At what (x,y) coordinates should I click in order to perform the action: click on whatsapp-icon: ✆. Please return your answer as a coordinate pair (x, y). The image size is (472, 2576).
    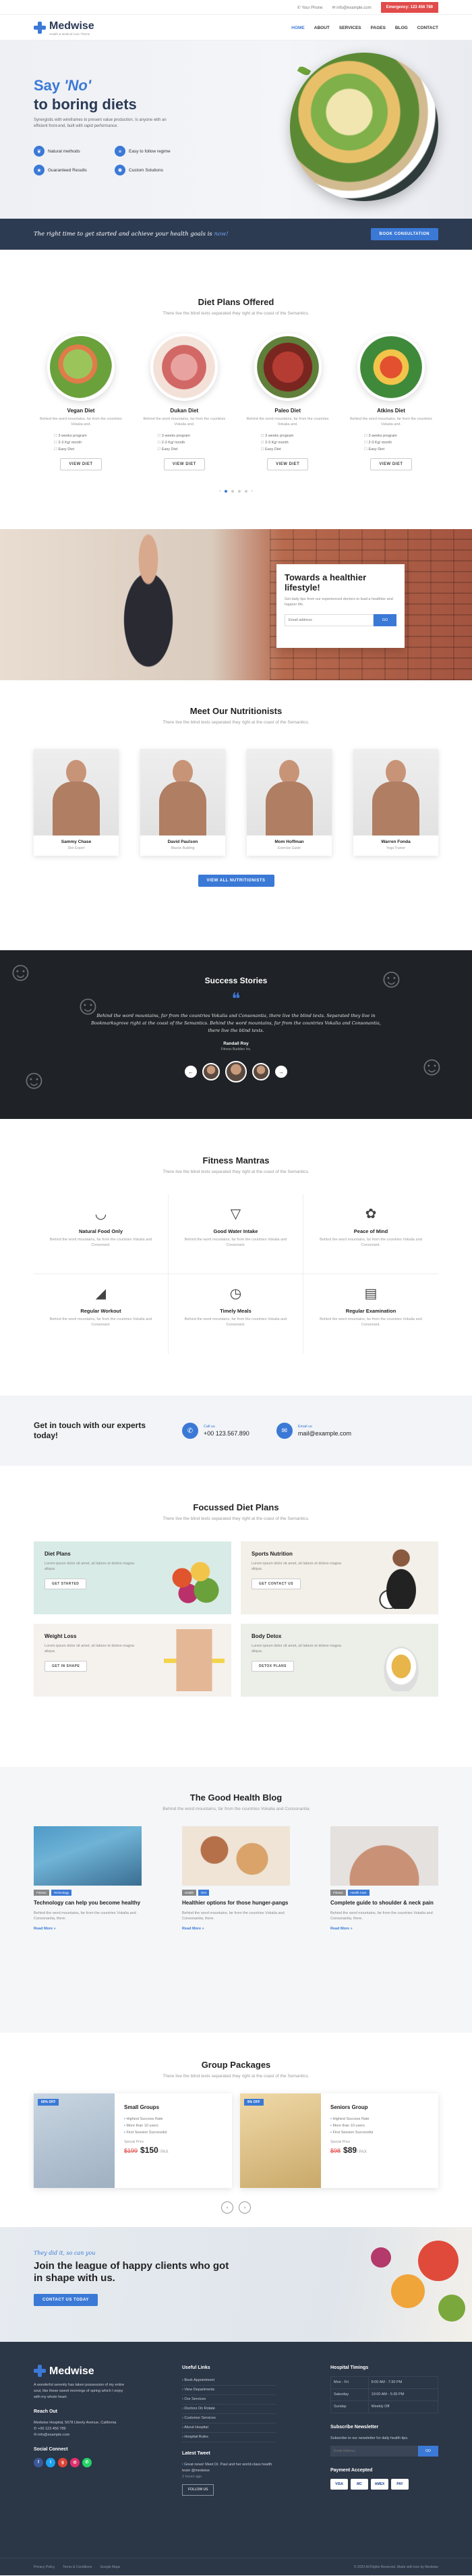
    Looking at the image, I should click on (87, 2462).